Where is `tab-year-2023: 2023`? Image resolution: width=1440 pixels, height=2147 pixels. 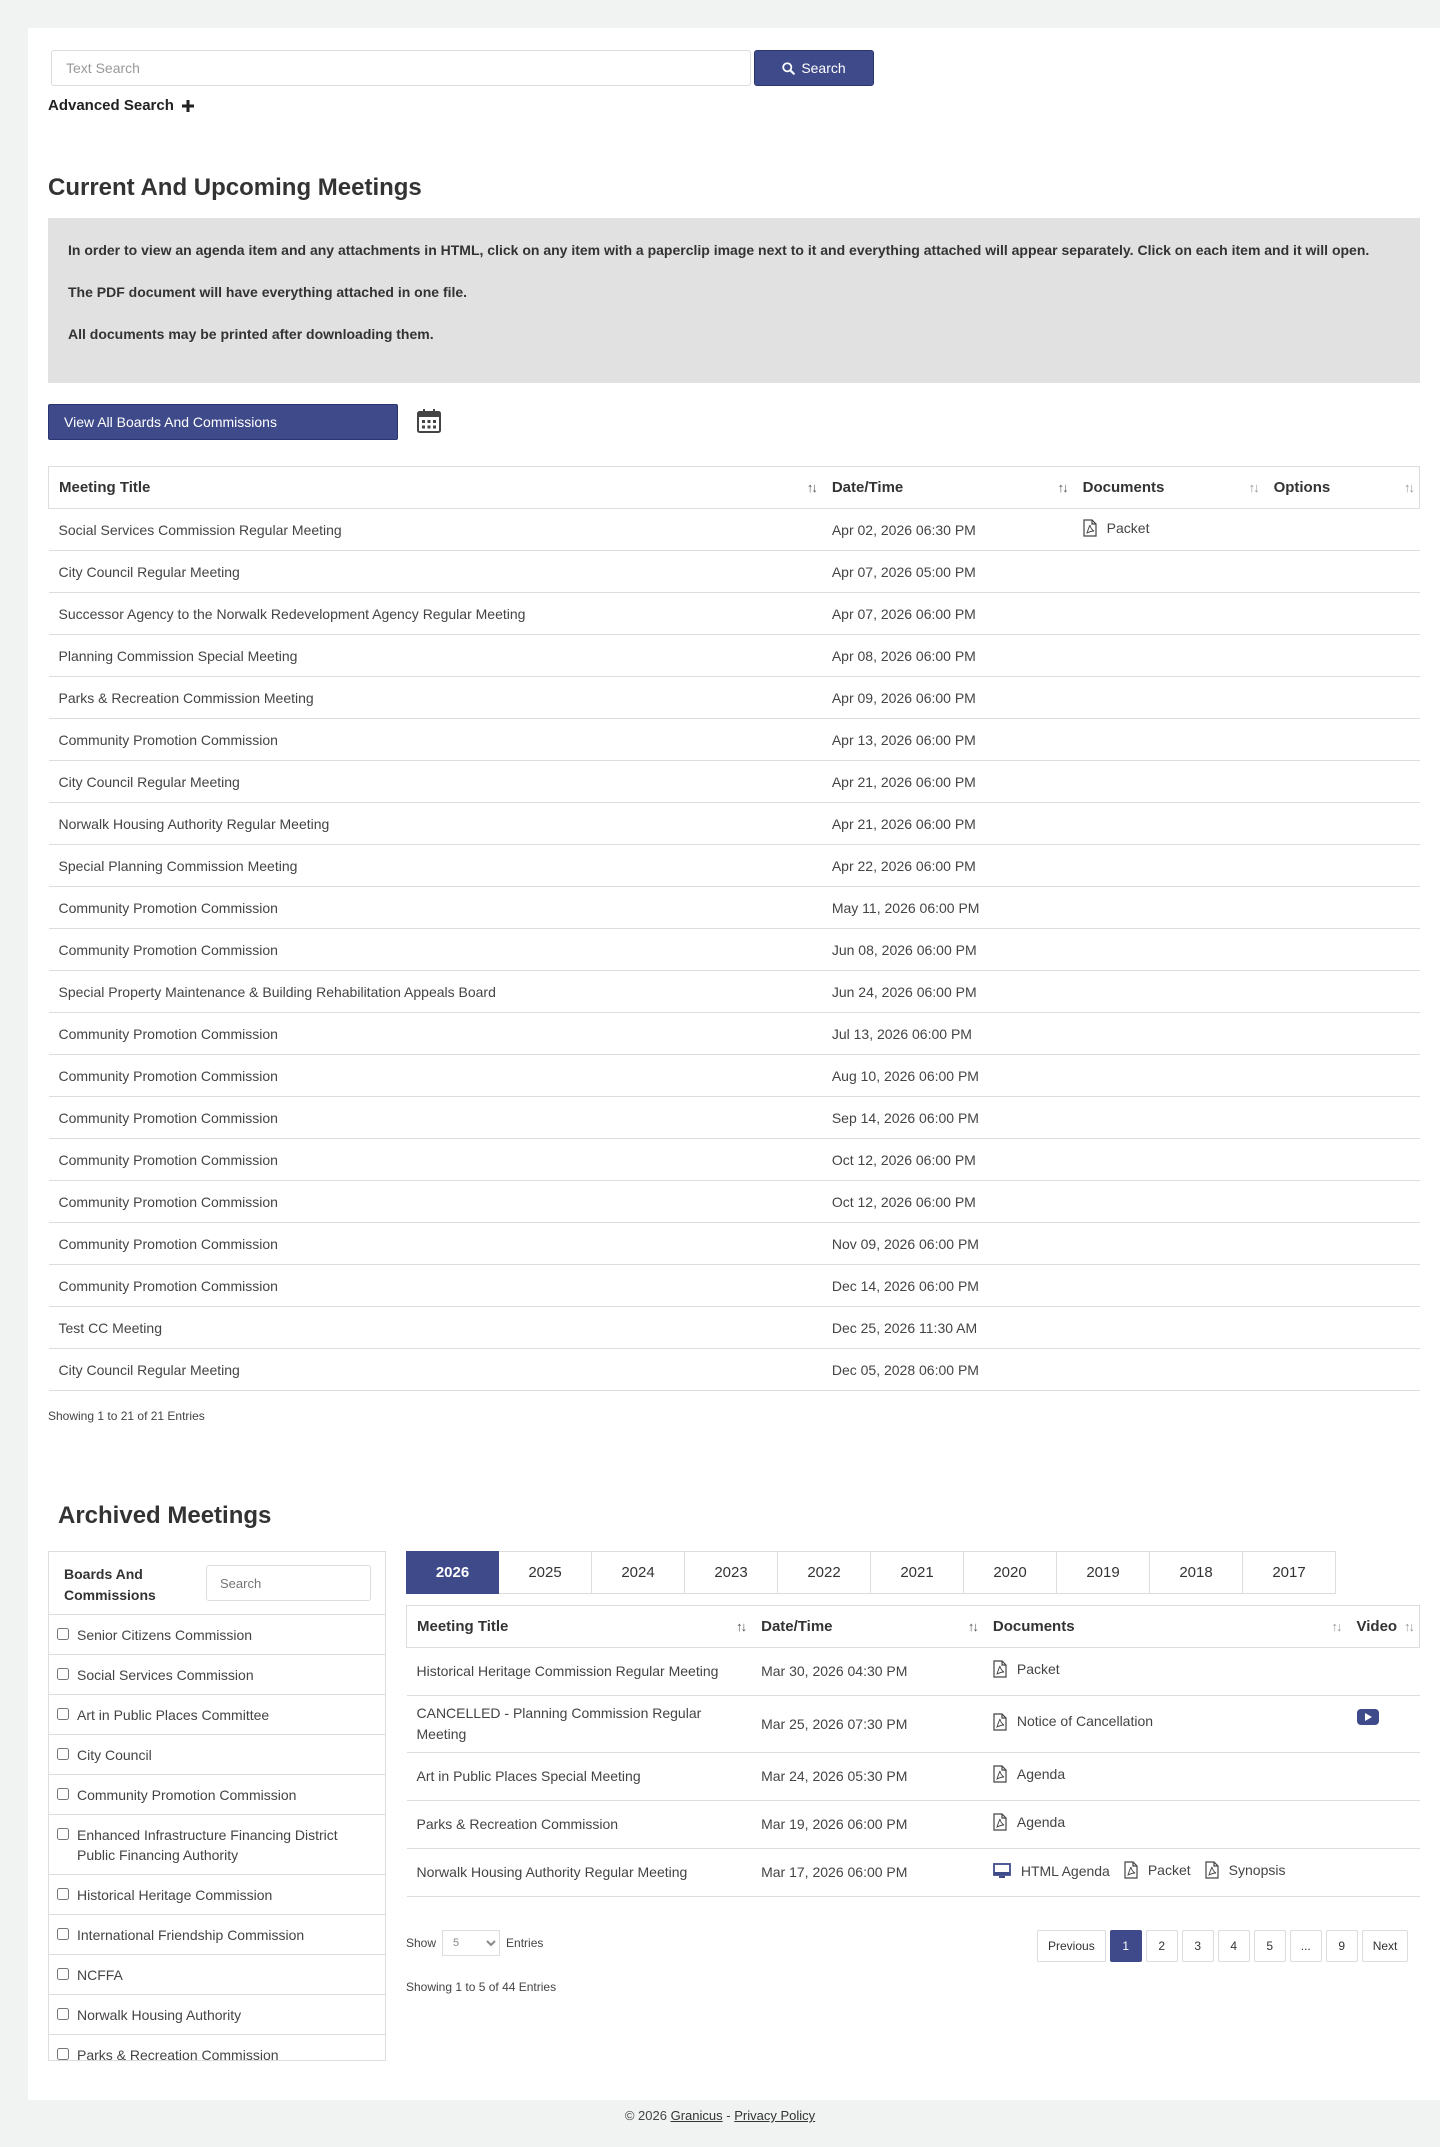
tab-year-2023: 2023 is located at coordinates (731, 1572).